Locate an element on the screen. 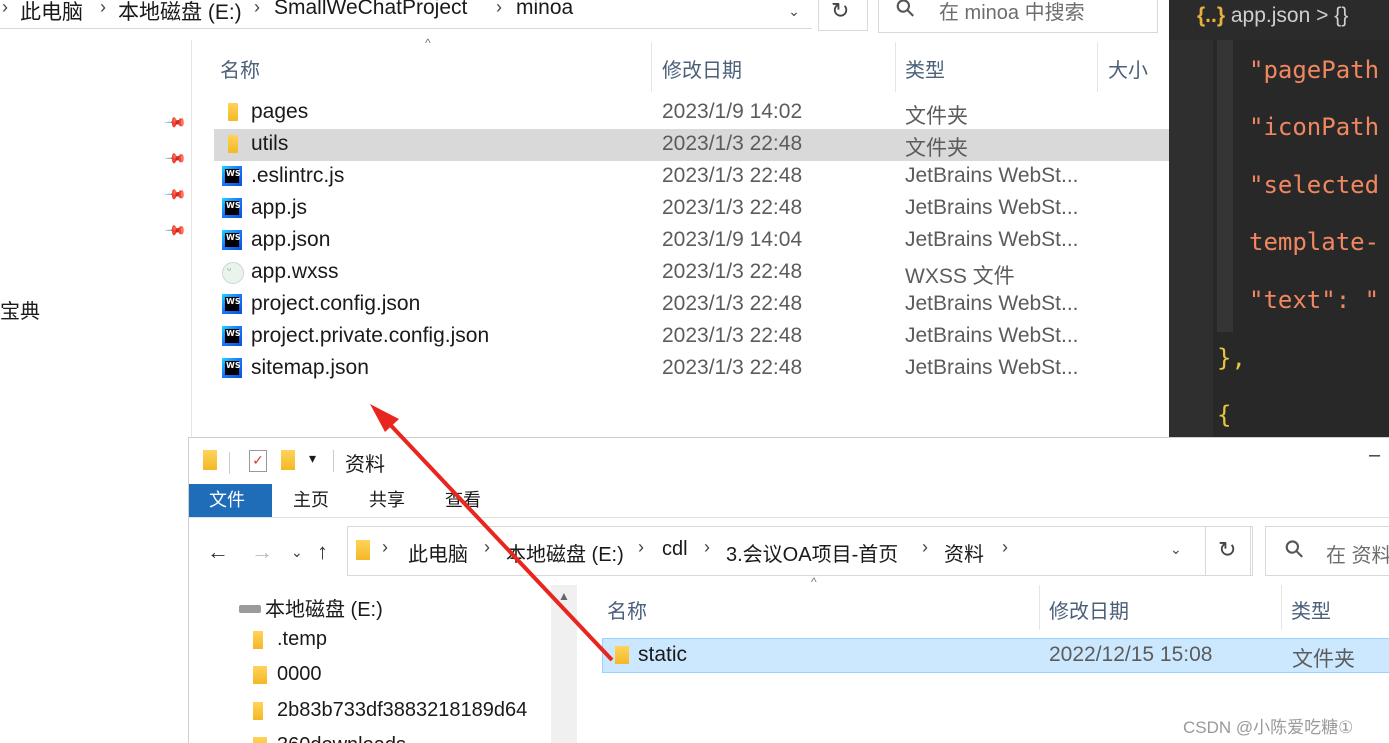  tab-view: 查看 is located at coordinates (463, 500).